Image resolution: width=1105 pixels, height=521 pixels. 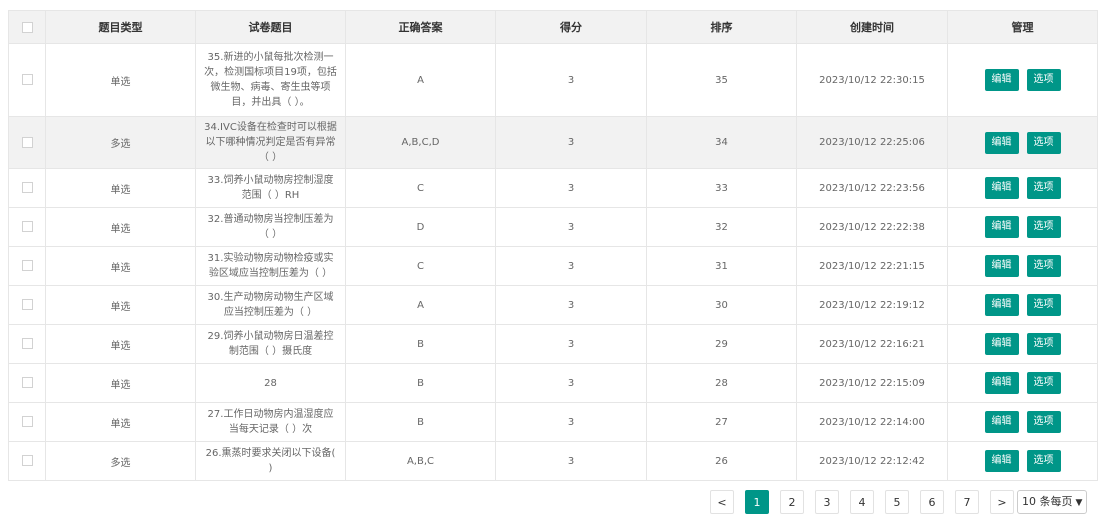 I want to click on page-button-3: 3, so click(x=827, y=502).